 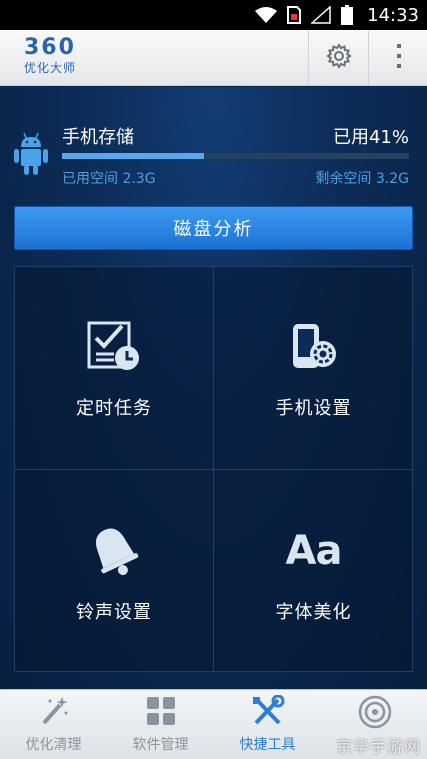 I want to click on more-vertical-icon, so click(x=399, y=58).